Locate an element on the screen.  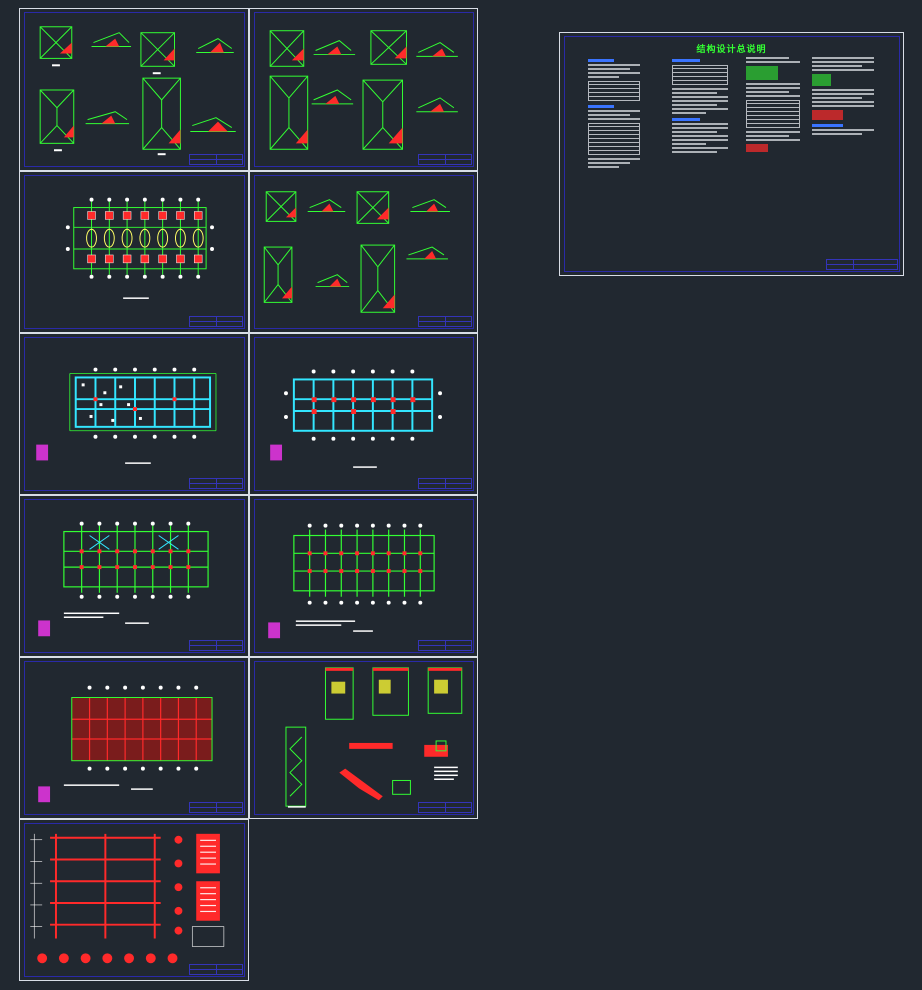
stair-details-graphic is located at coordinates (374, 737).